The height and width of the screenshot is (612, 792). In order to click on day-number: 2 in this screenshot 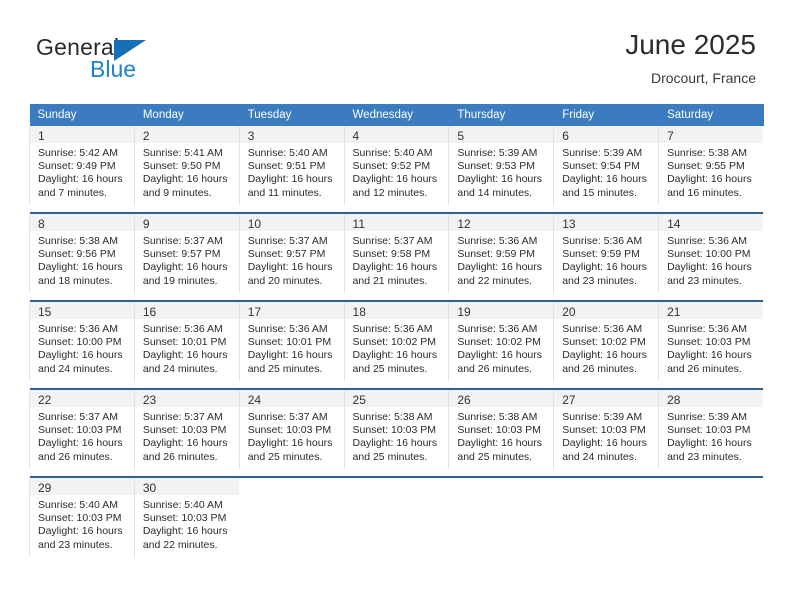, I will do `click(186, 134)`.